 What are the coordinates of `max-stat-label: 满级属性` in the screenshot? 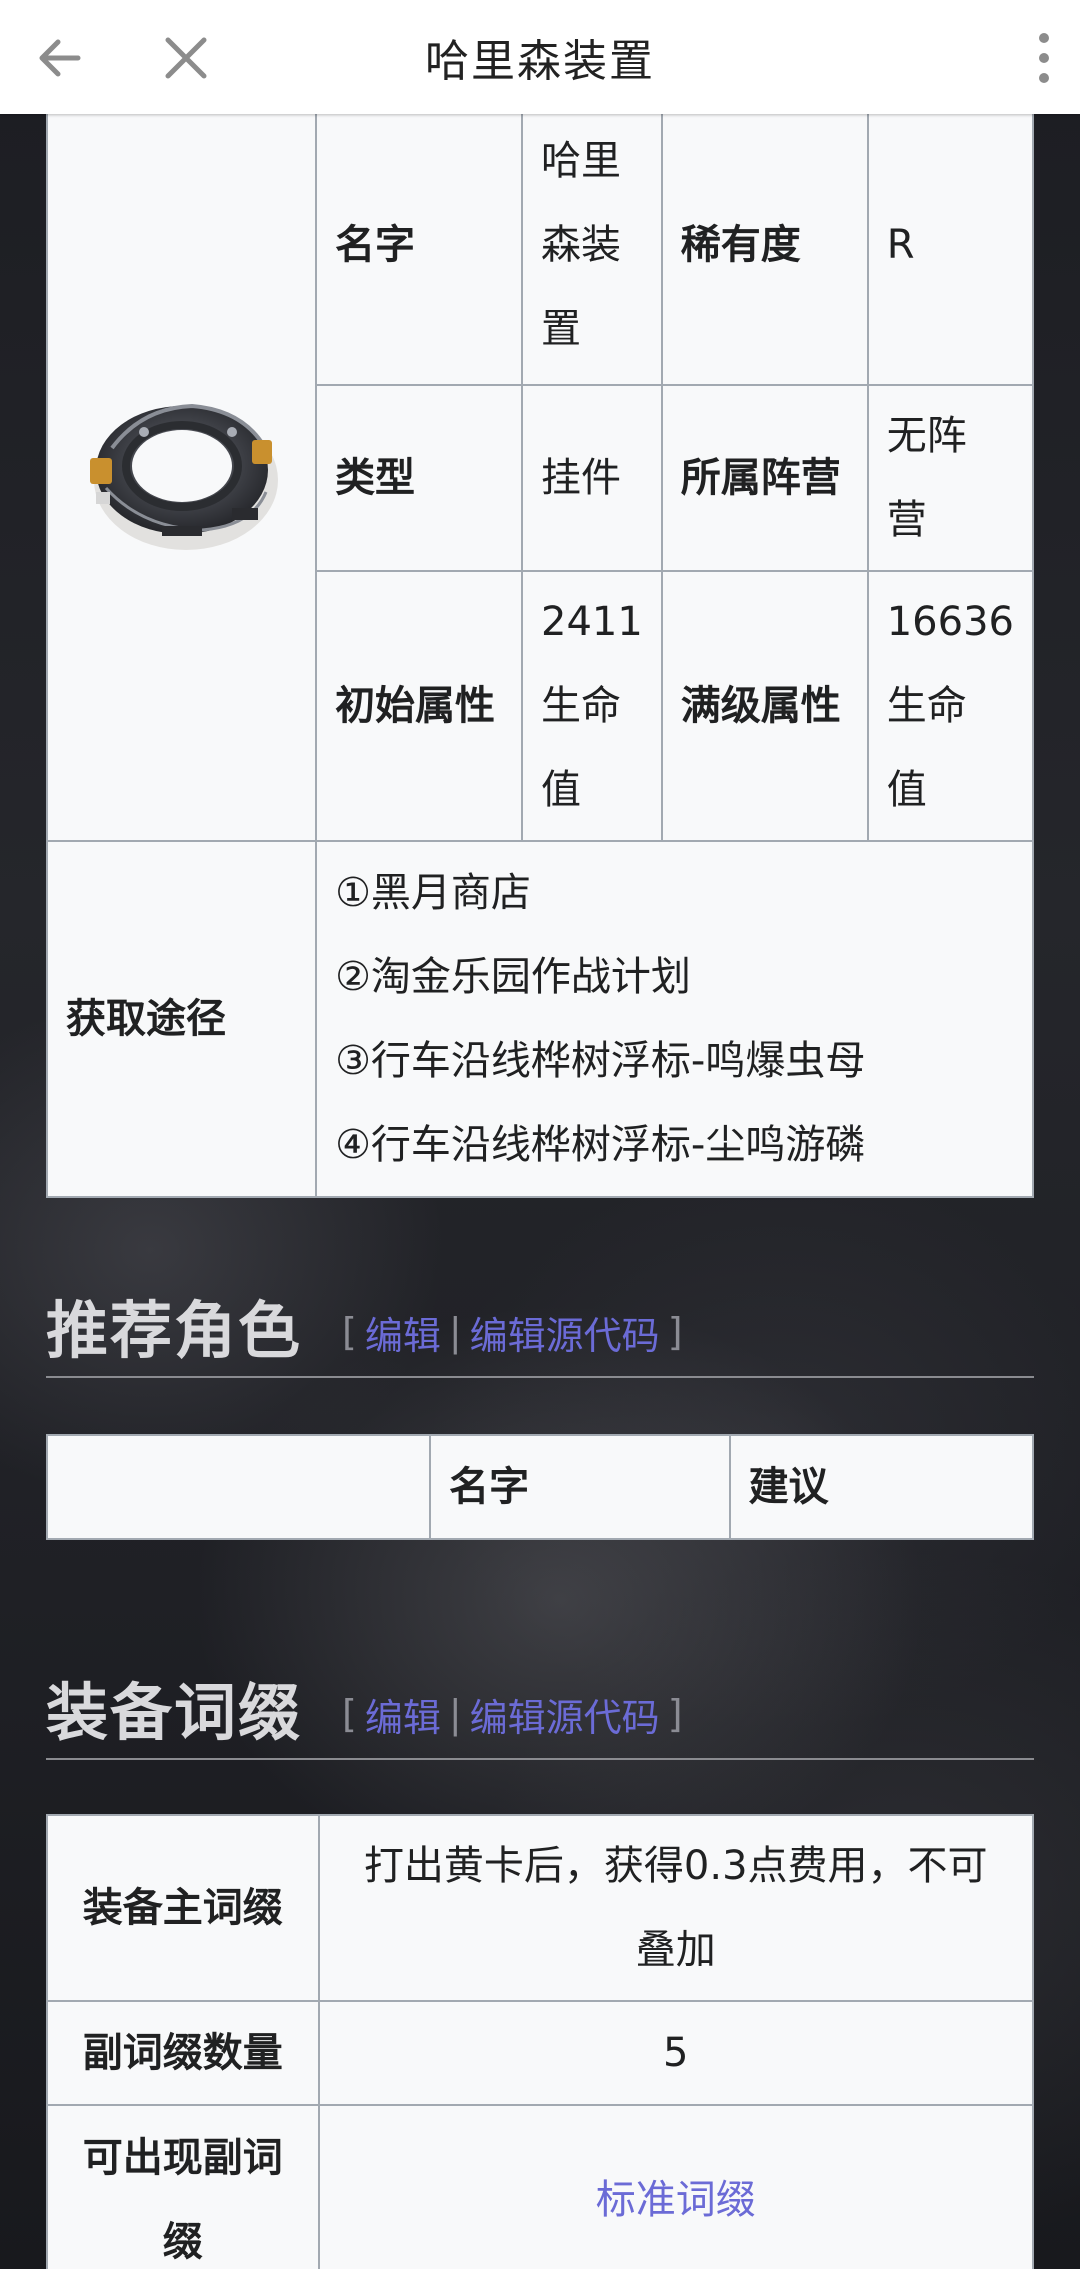 It's located at (764, 706).